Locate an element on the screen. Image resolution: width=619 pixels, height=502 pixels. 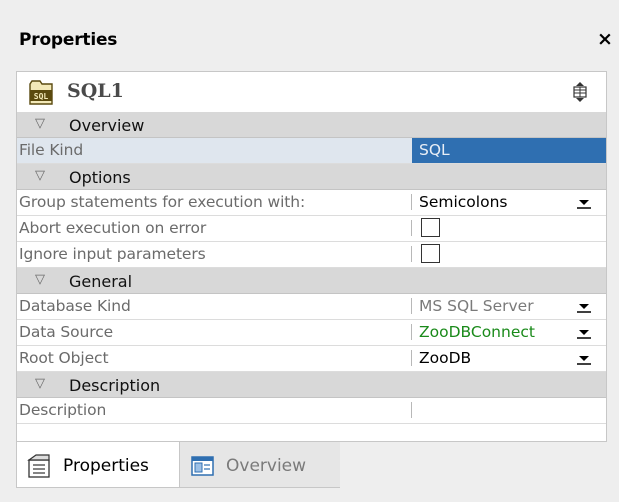
property-row-file-kind: File Kind SQL is located at coordinates (311, 151).